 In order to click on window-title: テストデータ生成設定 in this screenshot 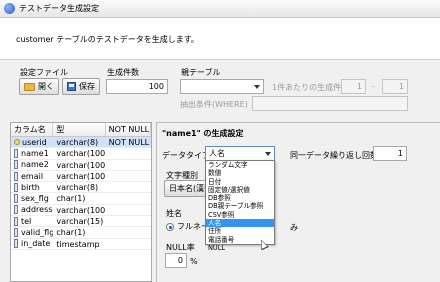, I will do `click(59, 8)`.